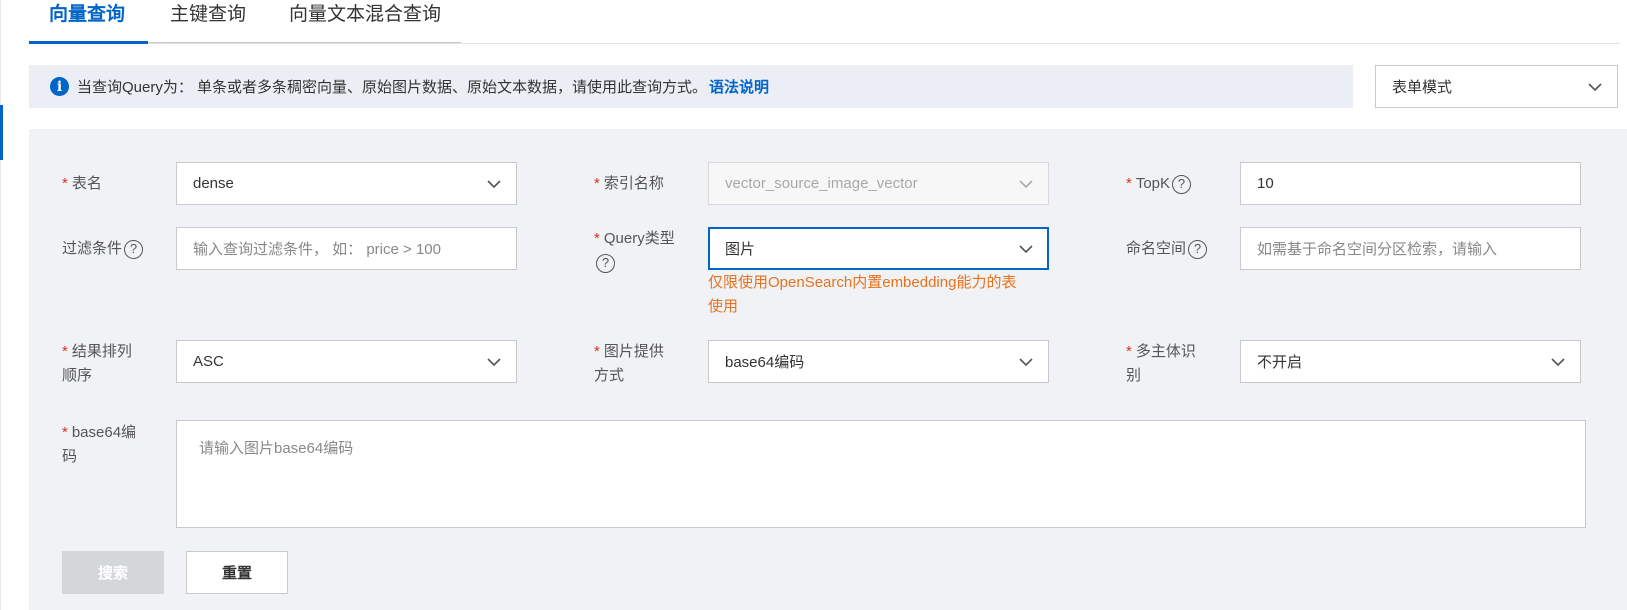 The width and height of the screenshot is (1627, 610). I want to click on index-name-select: vector_source_image_vector, so click(878, 183).